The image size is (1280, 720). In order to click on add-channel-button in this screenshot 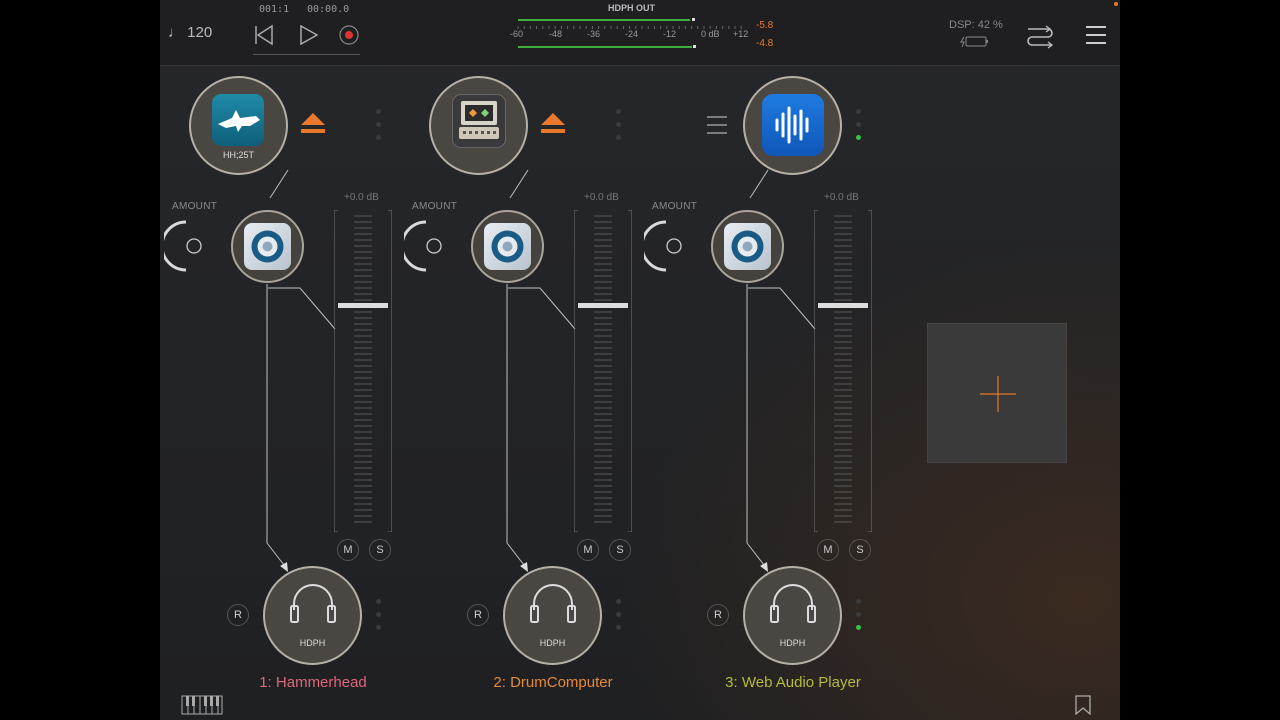, I will do `click(997, 393)`.